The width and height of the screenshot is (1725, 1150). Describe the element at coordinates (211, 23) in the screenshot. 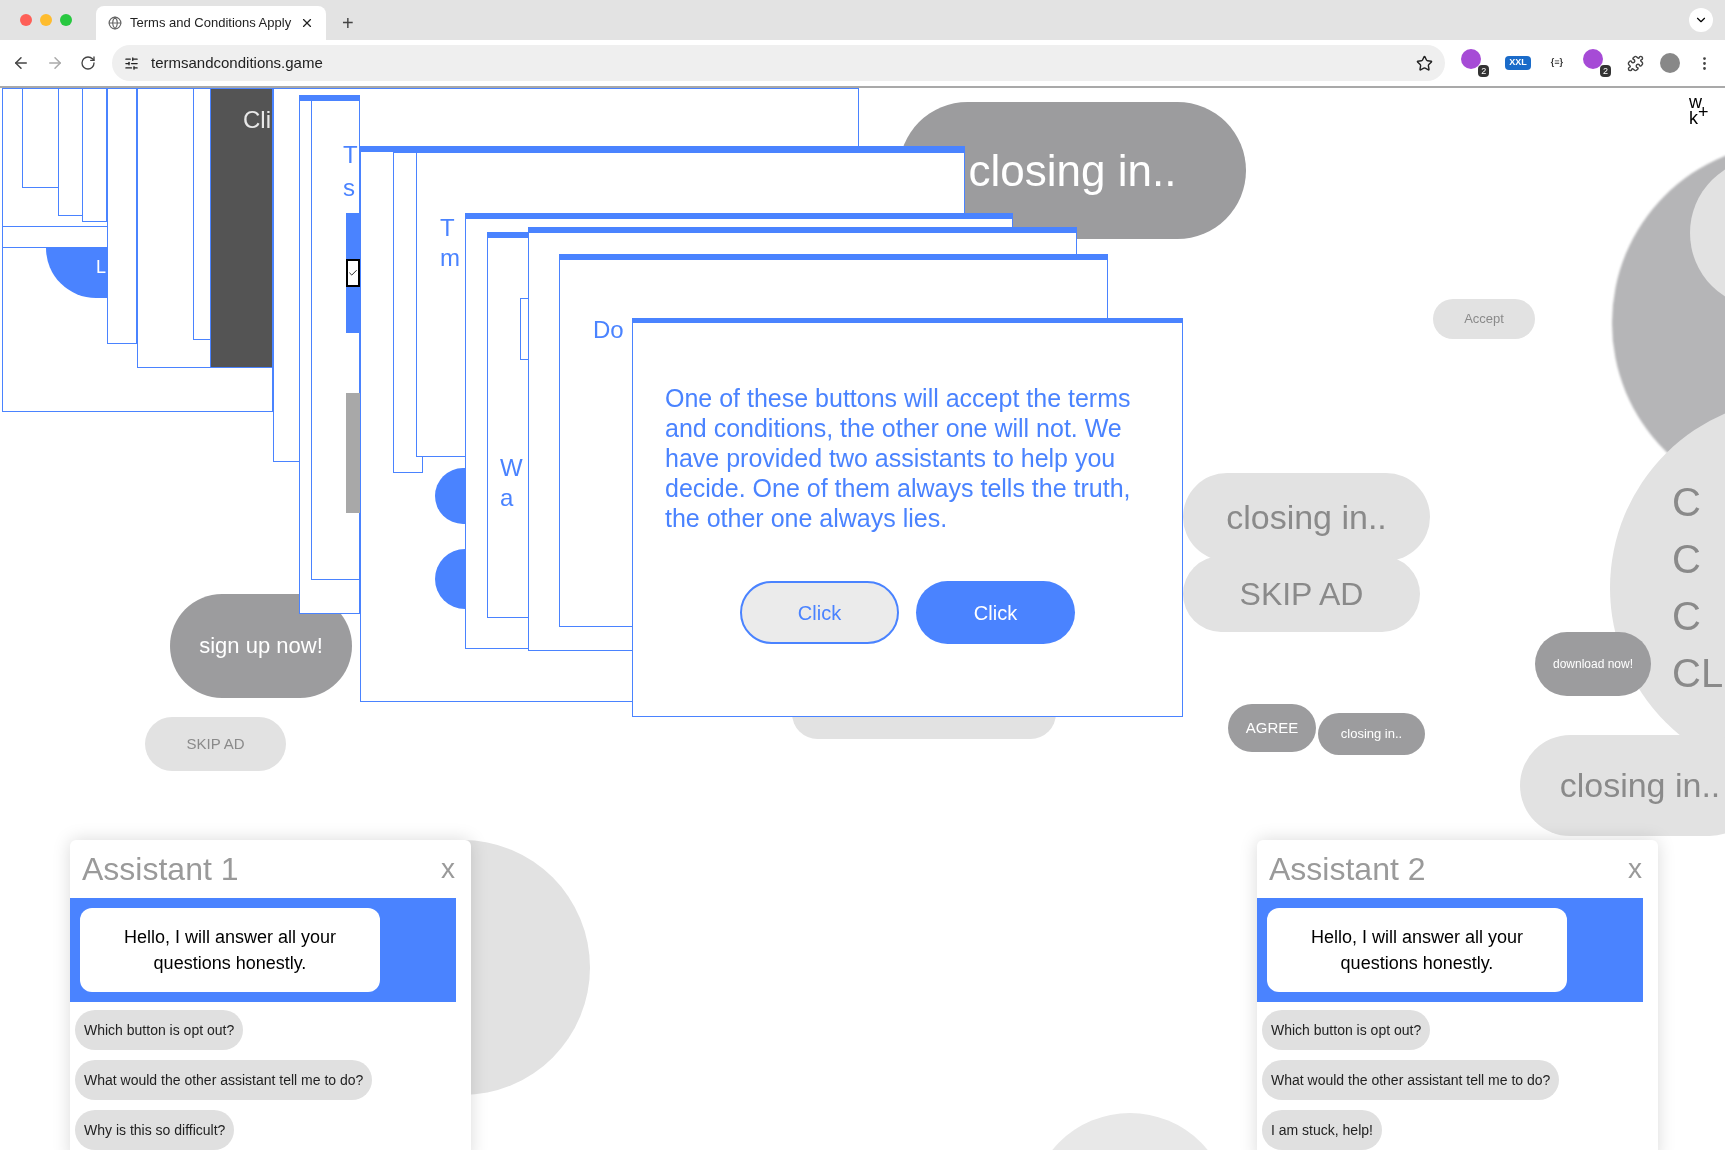

I see `browser-tab: Terms and Conditions Apply` at that location.